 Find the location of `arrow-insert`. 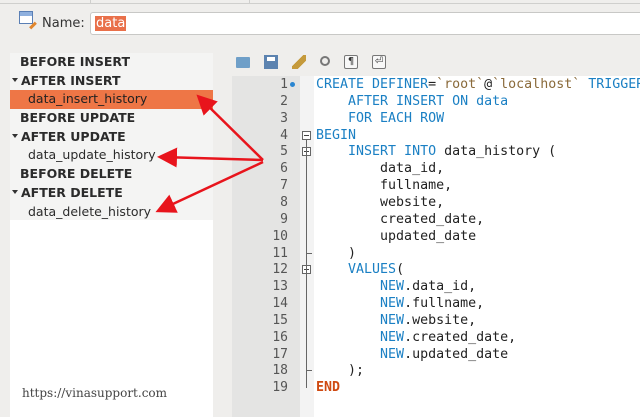

arrow-insert is located at coordinates (230, 127).